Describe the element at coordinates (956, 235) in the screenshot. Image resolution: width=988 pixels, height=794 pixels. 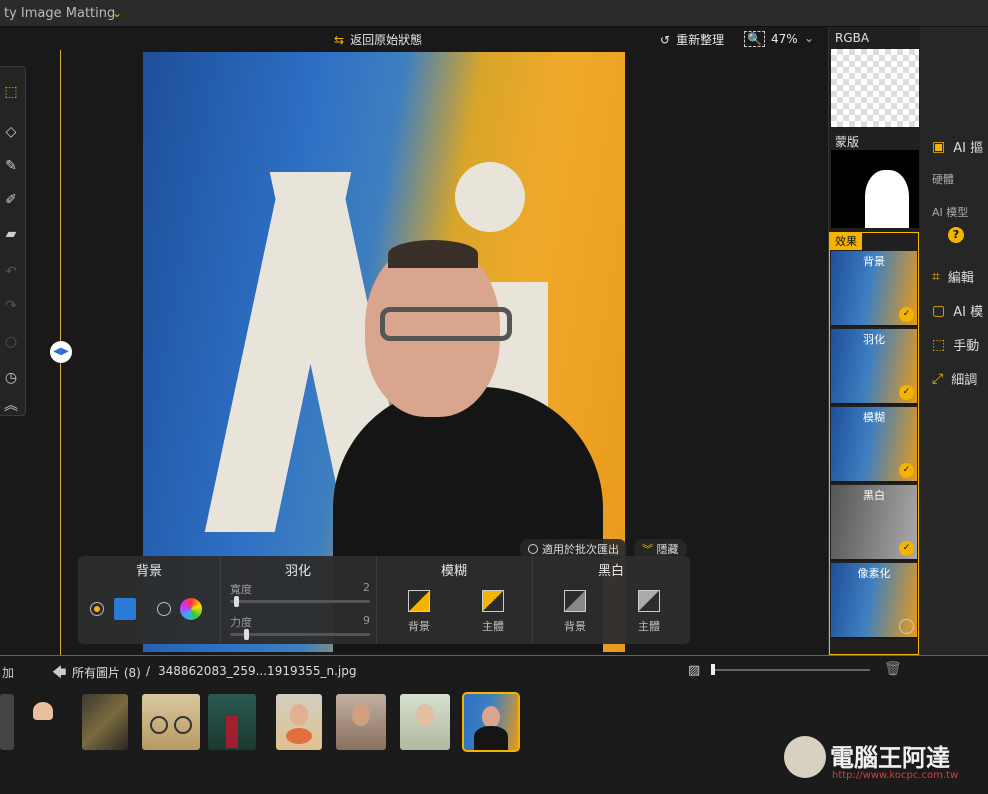
I see `help-icon: ?` at that location.